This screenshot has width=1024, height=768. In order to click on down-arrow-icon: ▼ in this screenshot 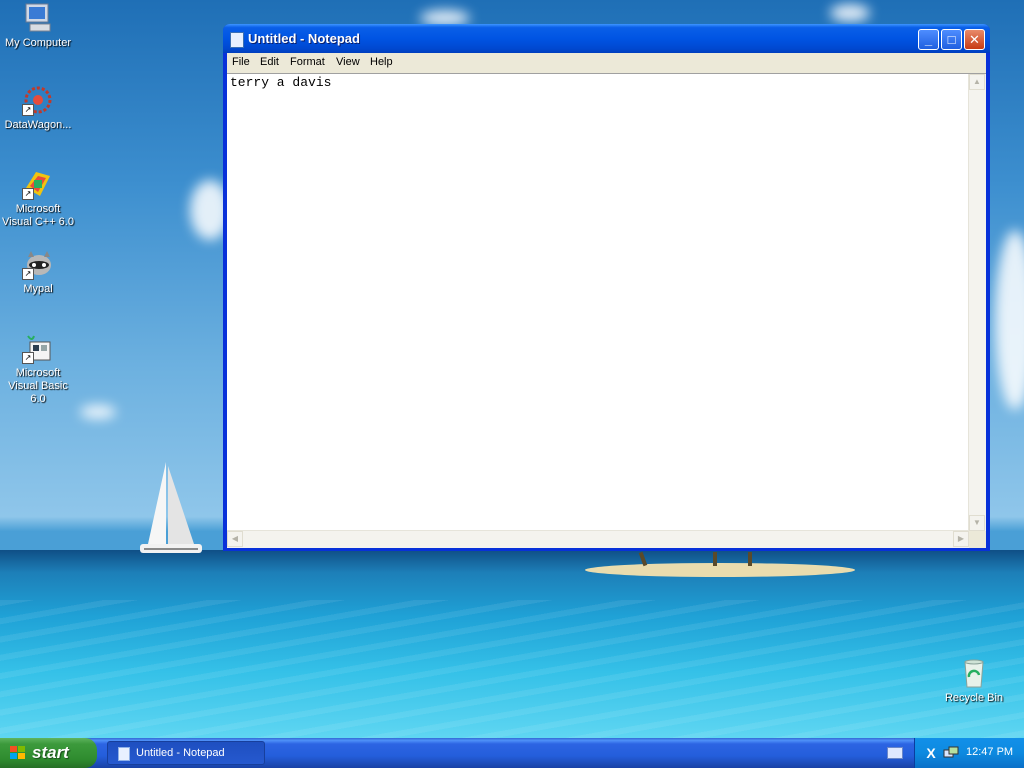, I will do `click(977, 522)`.